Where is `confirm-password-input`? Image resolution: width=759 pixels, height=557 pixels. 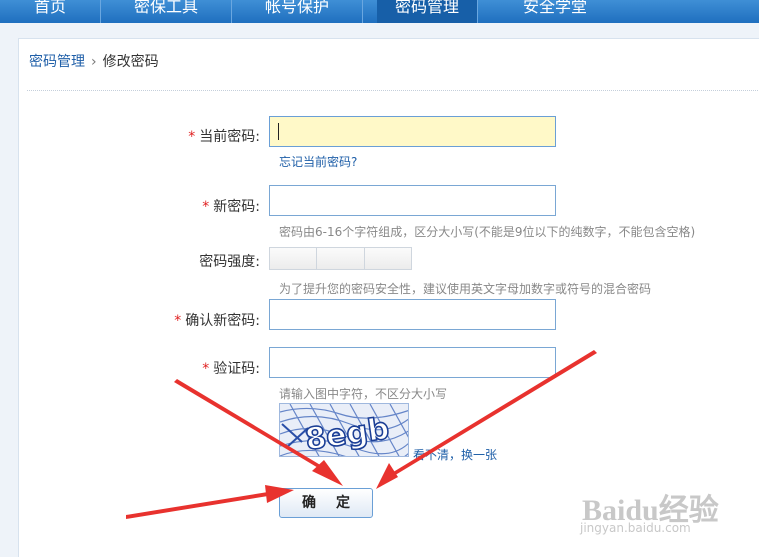
confirm-password-input is located at coordinates (412, 314).